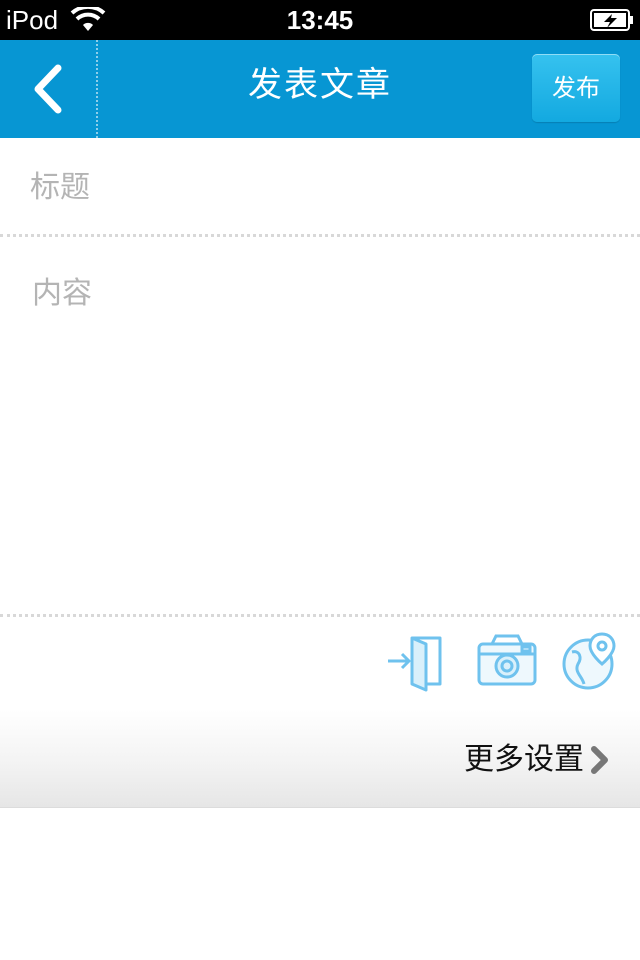 This screenshot has height=960, width=640. Describe the element at coordinates (415, 664) in the screenshot. I see `insert-door-icon` at that location.